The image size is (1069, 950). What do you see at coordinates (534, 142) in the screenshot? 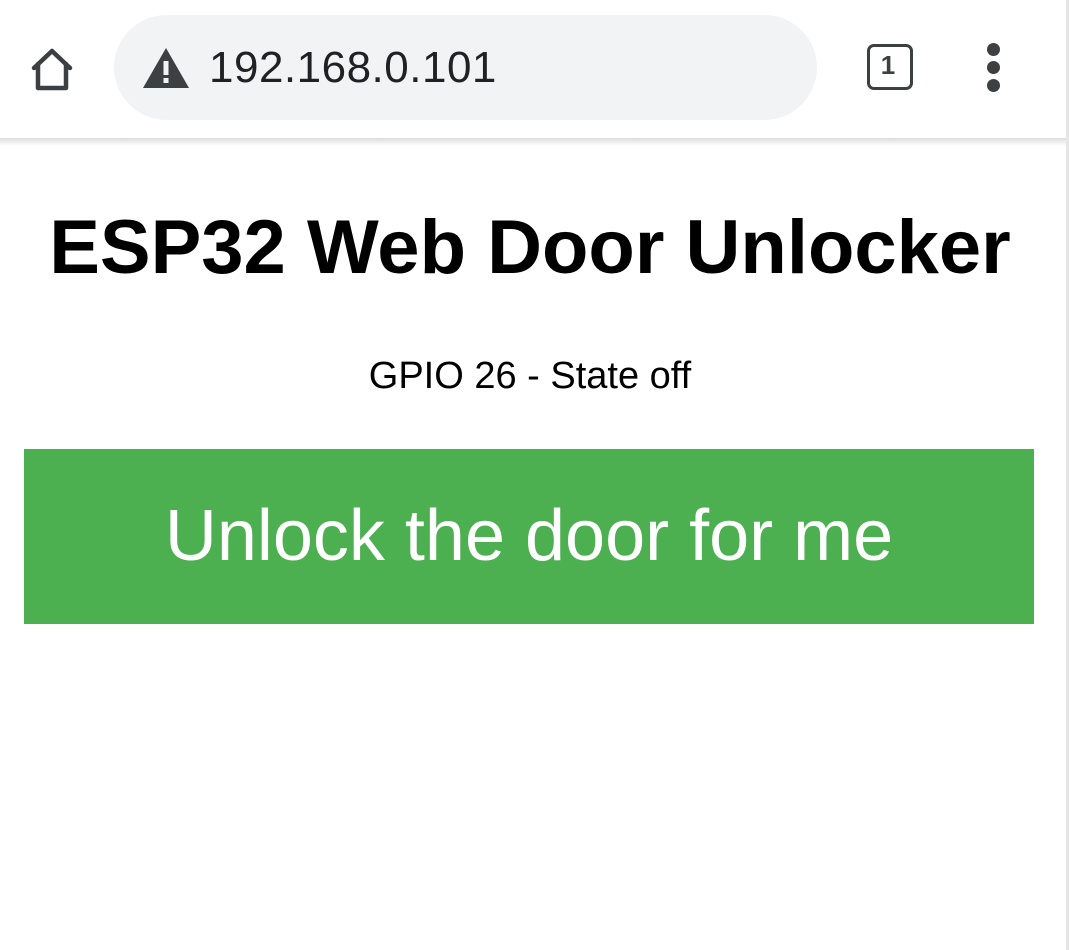
I see `toolbar-divider` at bounding box center [534, 142].